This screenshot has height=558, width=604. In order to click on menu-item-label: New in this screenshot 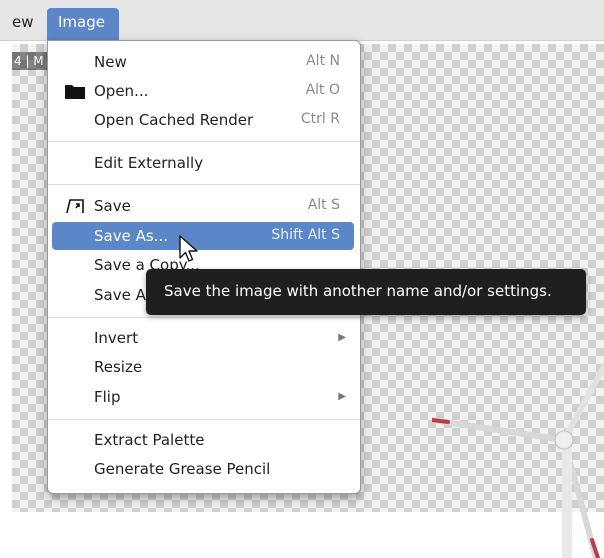, I will do `click(110, 62)`.